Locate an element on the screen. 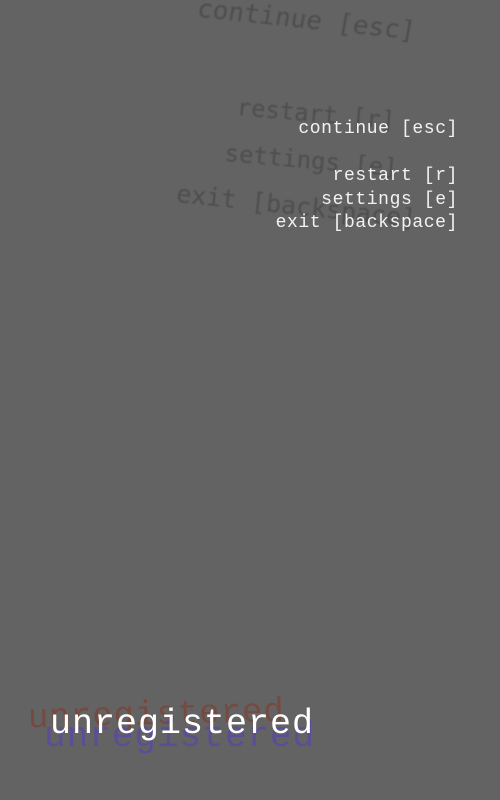  restart-button: restart [r] is located at coordinates (367, 177).